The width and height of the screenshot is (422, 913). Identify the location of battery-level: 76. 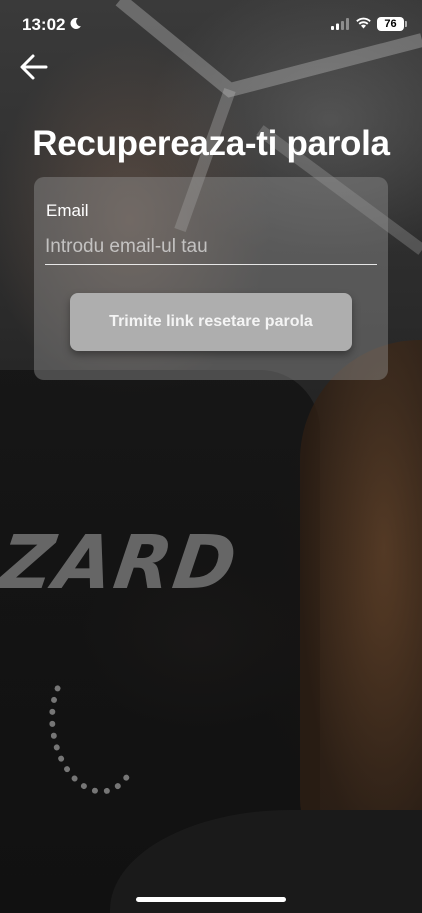
(390, 24).